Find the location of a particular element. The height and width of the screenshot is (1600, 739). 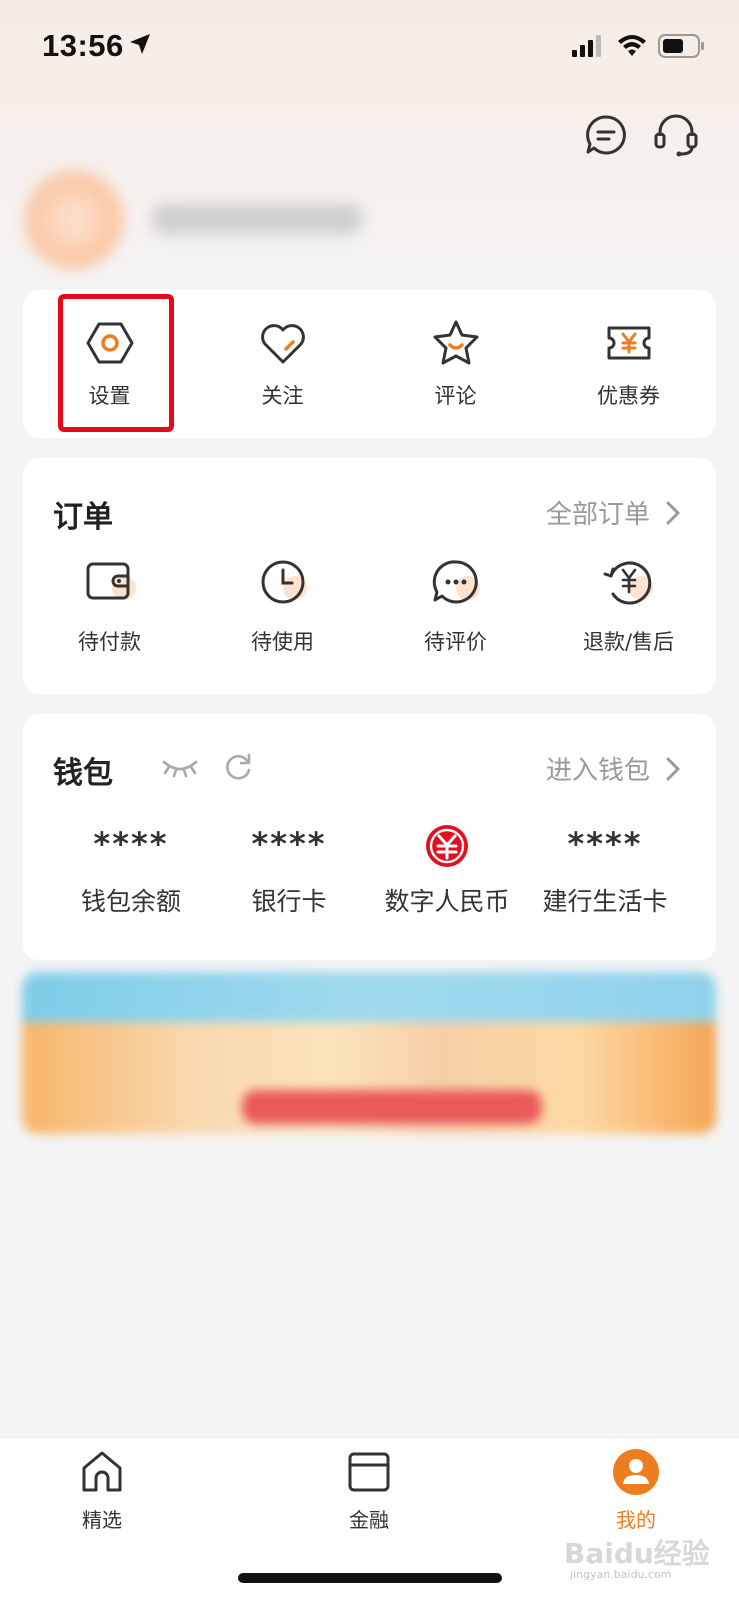

coupons-button: 优惠券 is located at coordinates (628, 364).